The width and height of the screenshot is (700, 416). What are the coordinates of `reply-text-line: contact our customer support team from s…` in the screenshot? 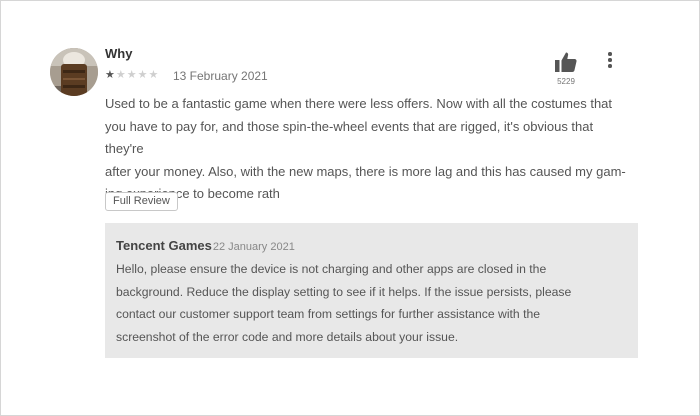 It's located at (328, 314).